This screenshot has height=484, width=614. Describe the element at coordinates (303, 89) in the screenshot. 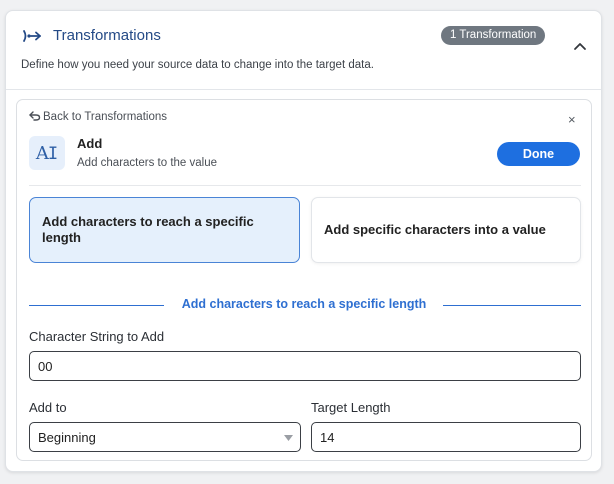

I see `header-divider` at that location.